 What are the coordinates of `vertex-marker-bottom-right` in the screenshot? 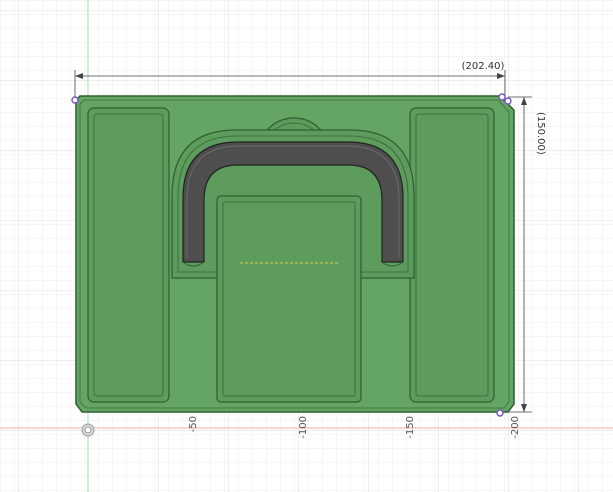 It's located at (500, 413).